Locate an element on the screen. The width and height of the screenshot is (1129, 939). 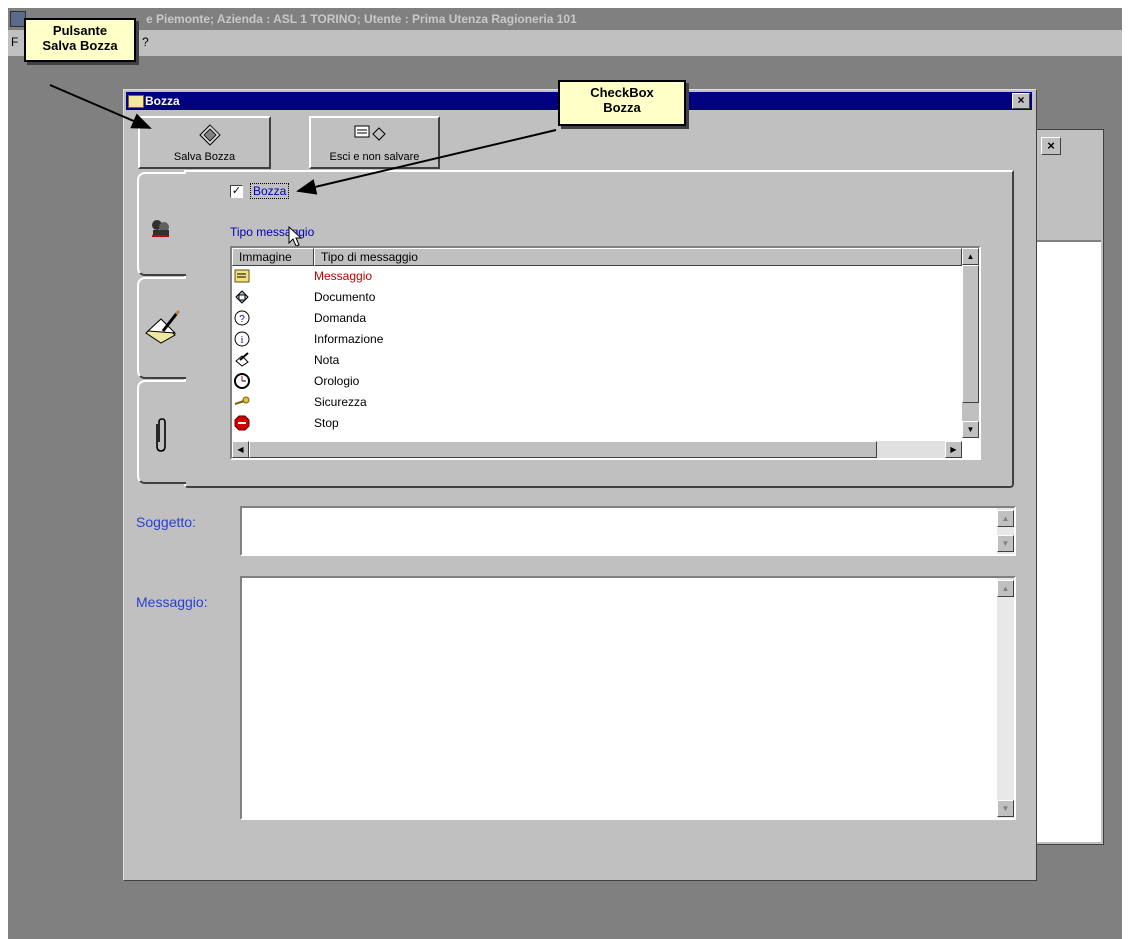
checkbox-callout-arrow is located at coordinates (426, 162).